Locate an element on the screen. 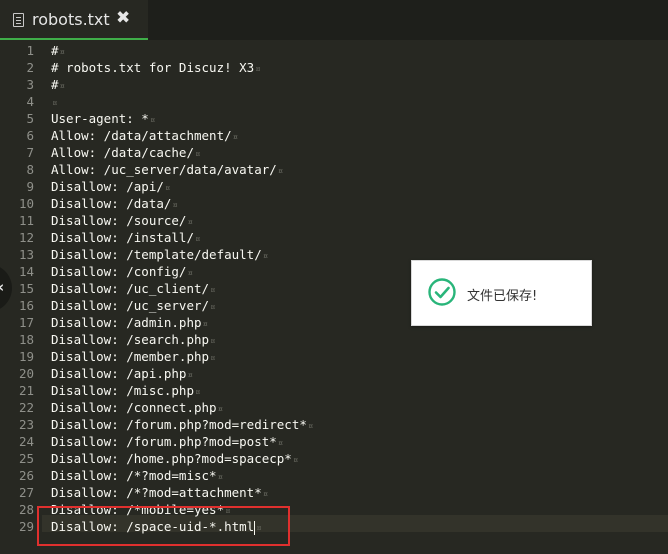 This screenshot has height=554, width=668. close-icon: ✖ is located at coordinates (123, 18).